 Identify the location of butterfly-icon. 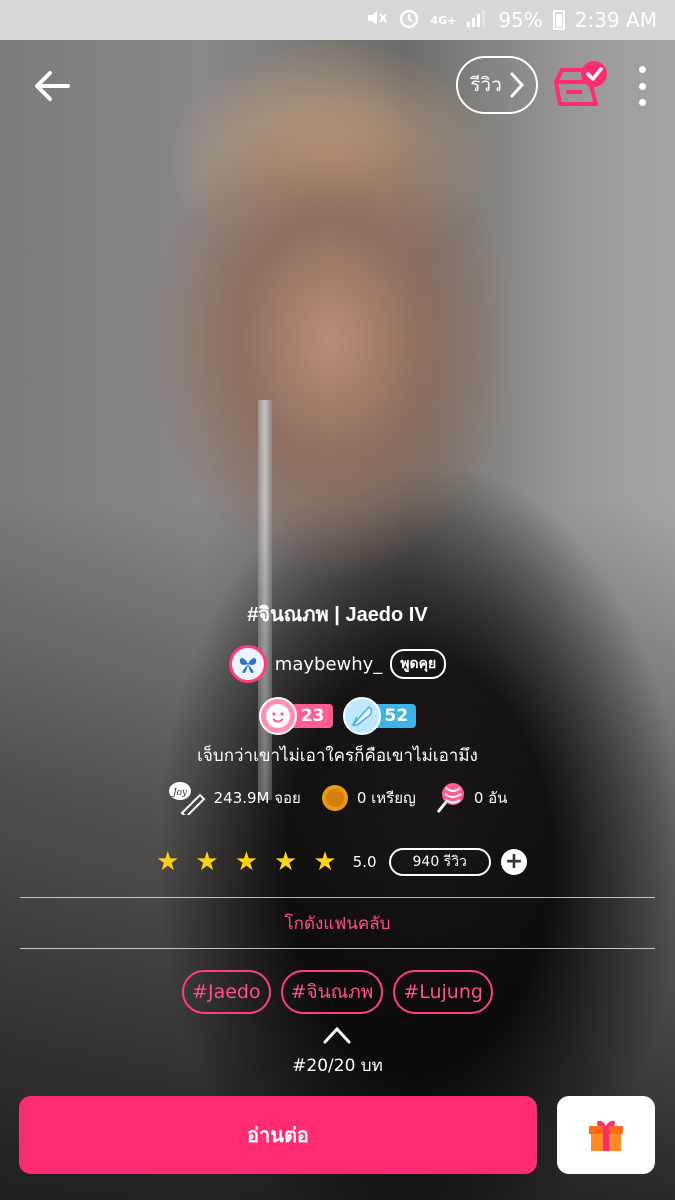
(247, 666).